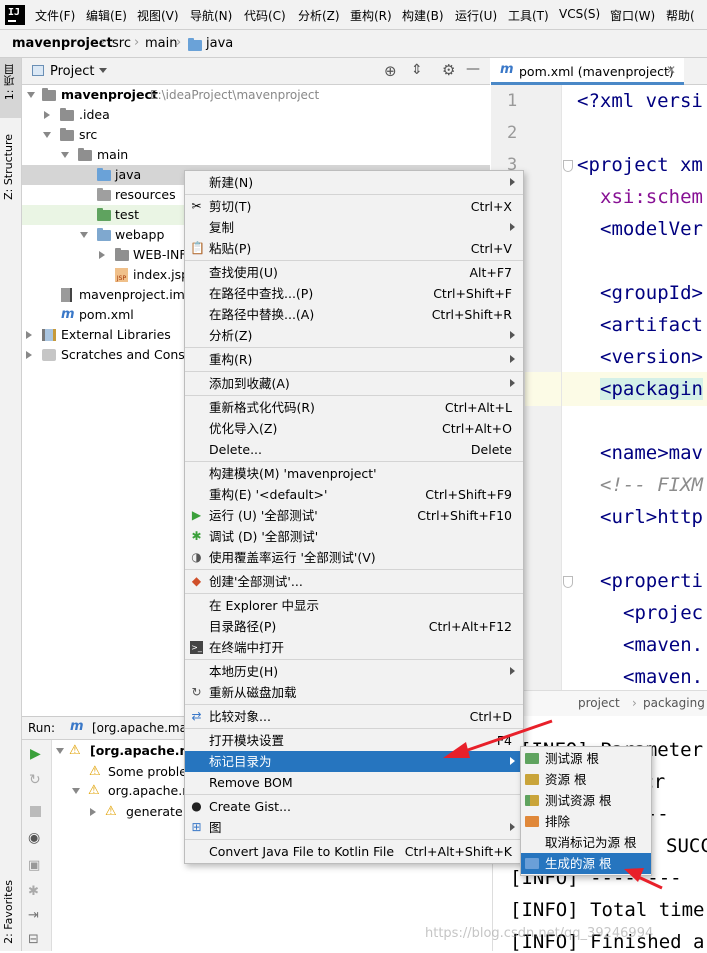 This screenshot has width=707, height=953. Describe the element at coordinates (498, 738) in the screenshot. I see `red-arrow-to-mark-directory` at that location.